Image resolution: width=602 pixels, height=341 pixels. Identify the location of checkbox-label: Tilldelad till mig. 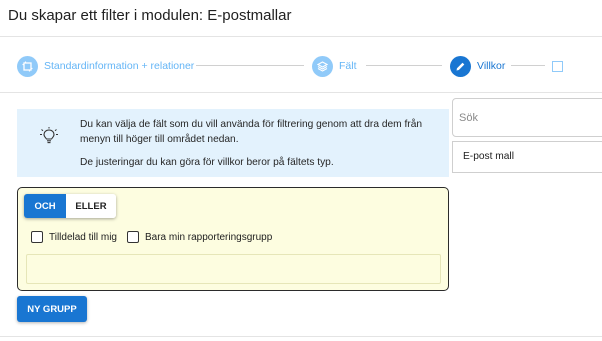
(83, 237).